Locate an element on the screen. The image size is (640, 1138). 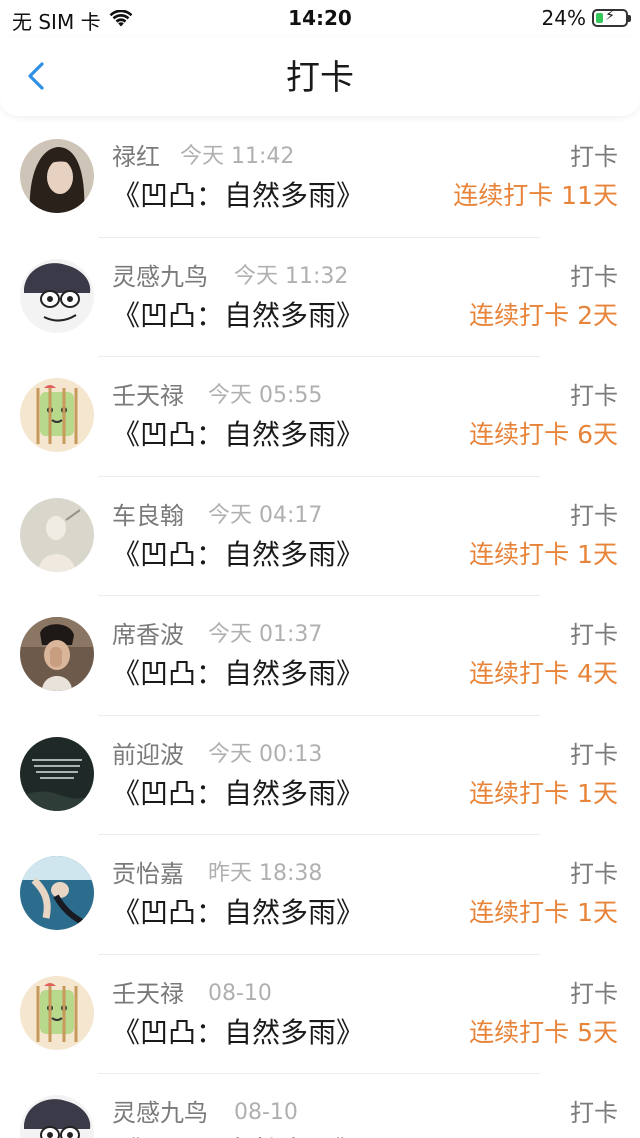
checkin-time: 今天 04:17 is located at coordinates (265, 515).